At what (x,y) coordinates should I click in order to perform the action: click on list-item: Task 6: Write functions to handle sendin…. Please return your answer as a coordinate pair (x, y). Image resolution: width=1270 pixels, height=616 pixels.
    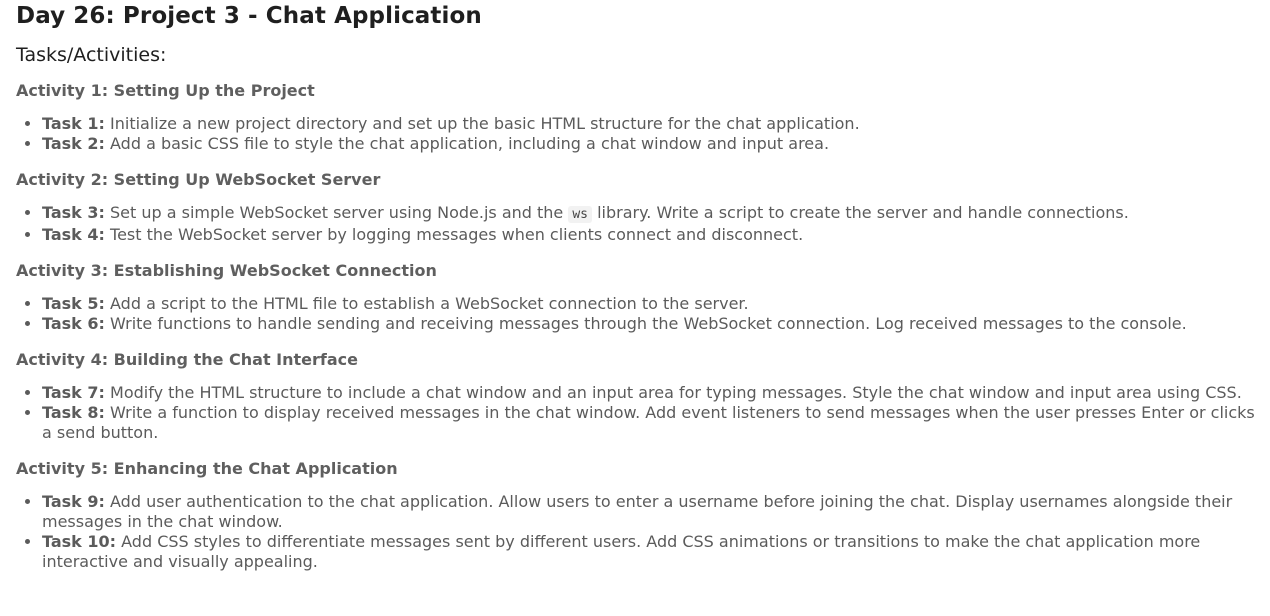
    Looking at the image, I should click on (649, 324).